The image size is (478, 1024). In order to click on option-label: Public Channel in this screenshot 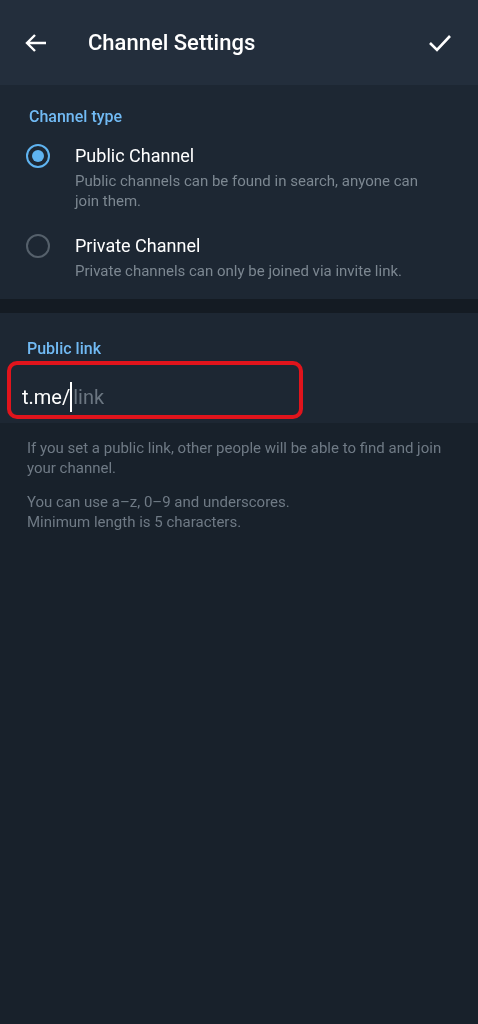, I will do `click(135, 156)`.